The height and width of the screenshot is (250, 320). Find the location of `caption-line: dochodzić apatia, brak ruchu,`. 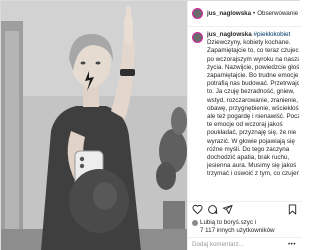

caption-line: dochodzić apatia, brak ruchu, is located at coordinates (248, 158).